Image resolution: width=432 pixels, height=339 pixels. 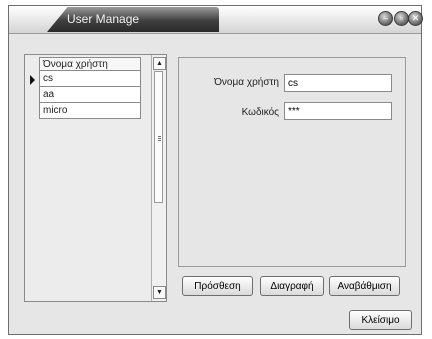 I want to click on close-icon: ✕, so click(x=415, y=18).